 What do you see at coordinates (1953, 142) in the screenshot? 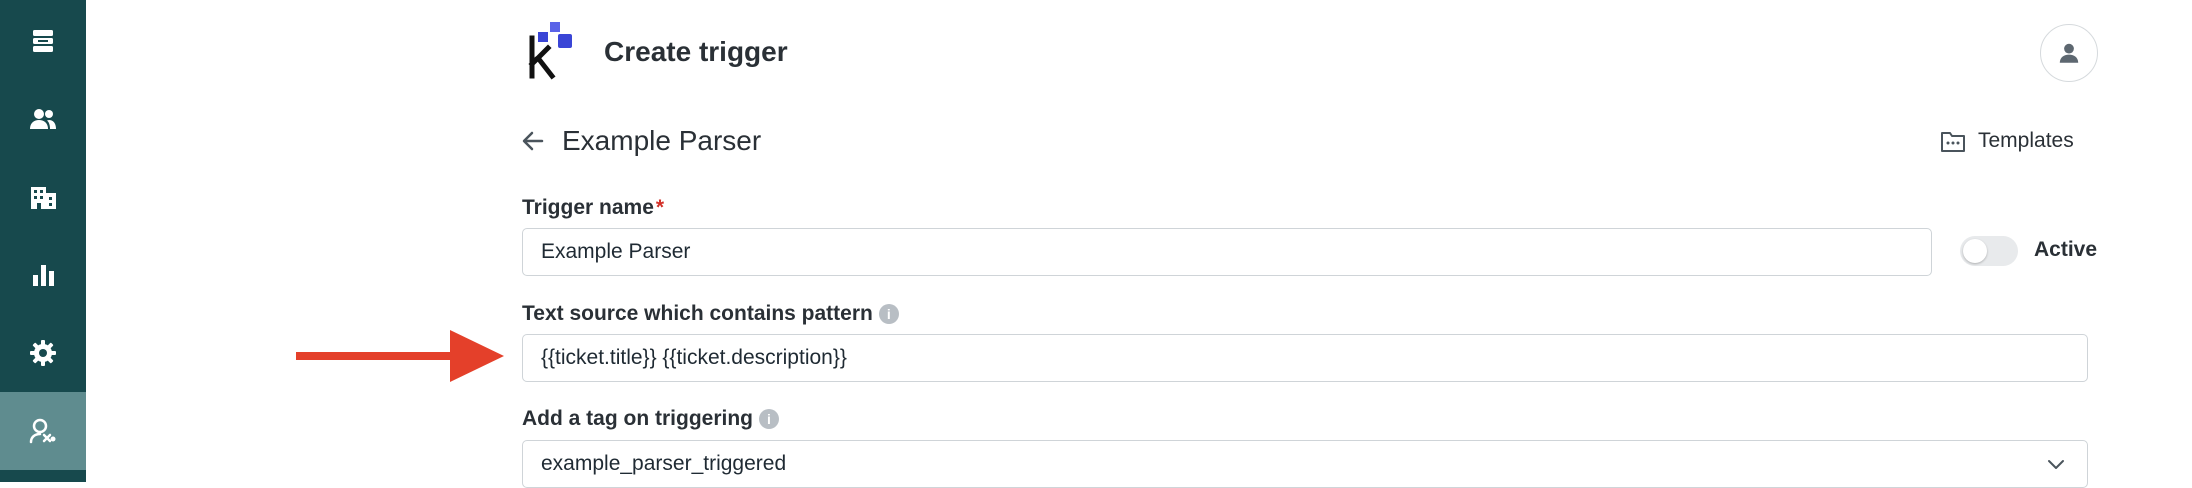
I see `folder-icon` at bounding box center [1953, 142].